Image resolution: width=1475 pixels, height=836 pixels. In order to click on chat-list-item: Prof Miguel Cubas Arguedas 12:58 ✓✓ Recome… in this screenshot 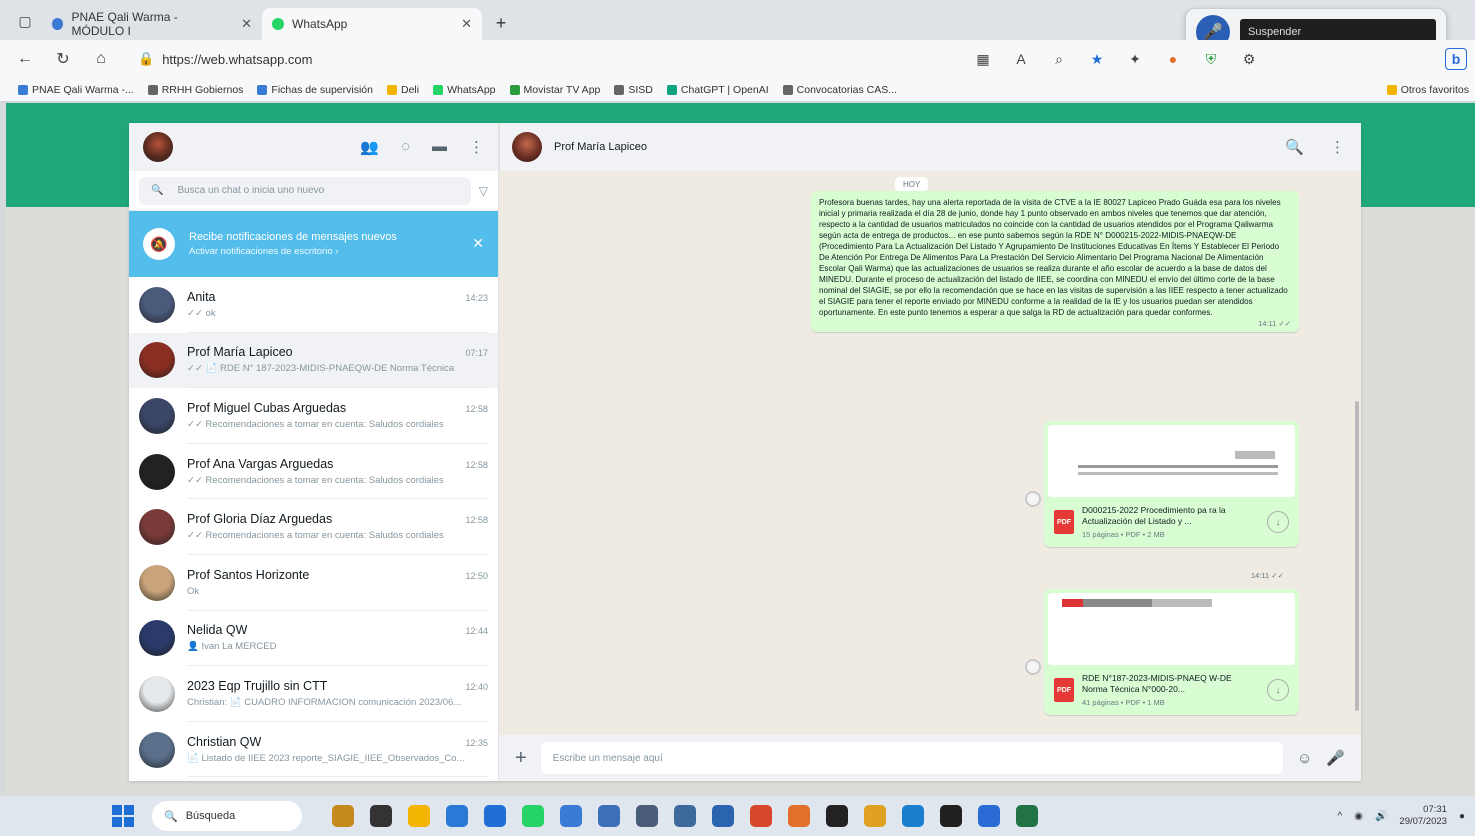, I will do `click(313, 416)`.